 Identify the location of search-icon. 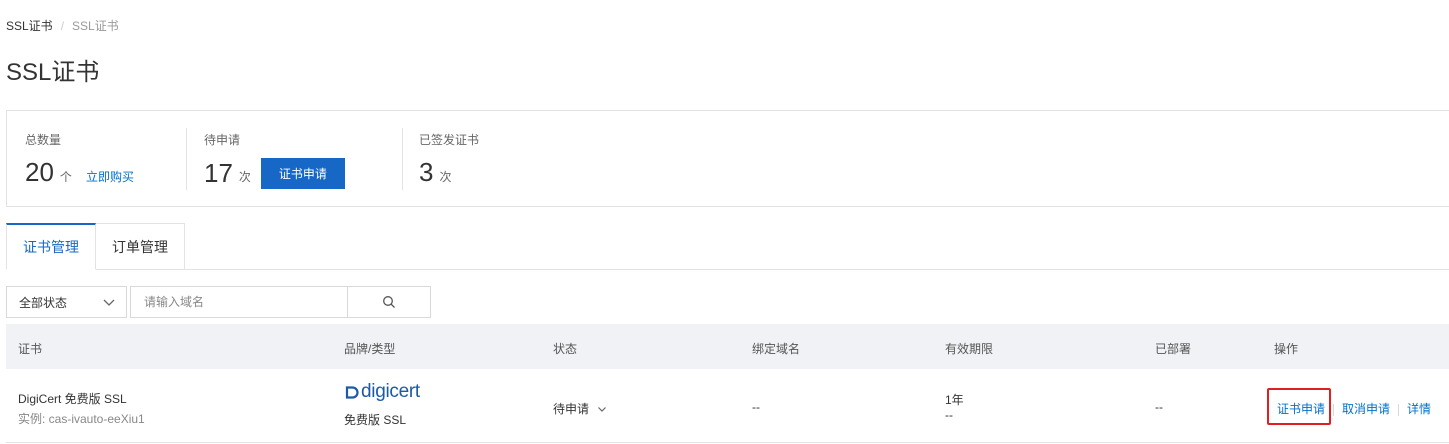
(389, 302).